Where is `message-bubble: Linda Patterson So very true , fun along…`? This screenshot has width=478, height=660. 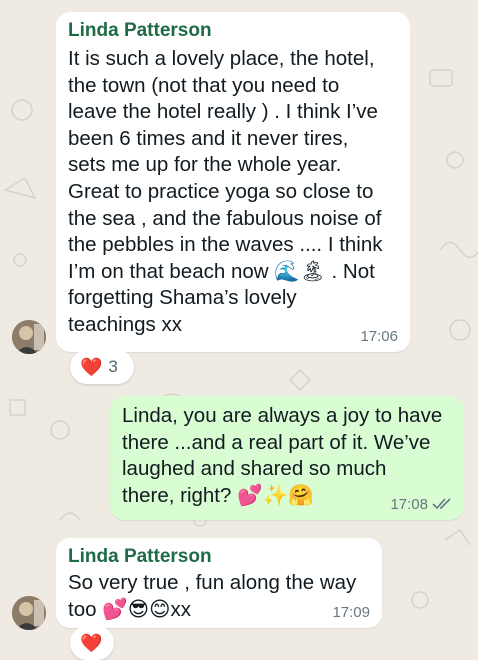
message-bubble: Linda Patterson So very true , fun along… is located at coordinates (219, 583).